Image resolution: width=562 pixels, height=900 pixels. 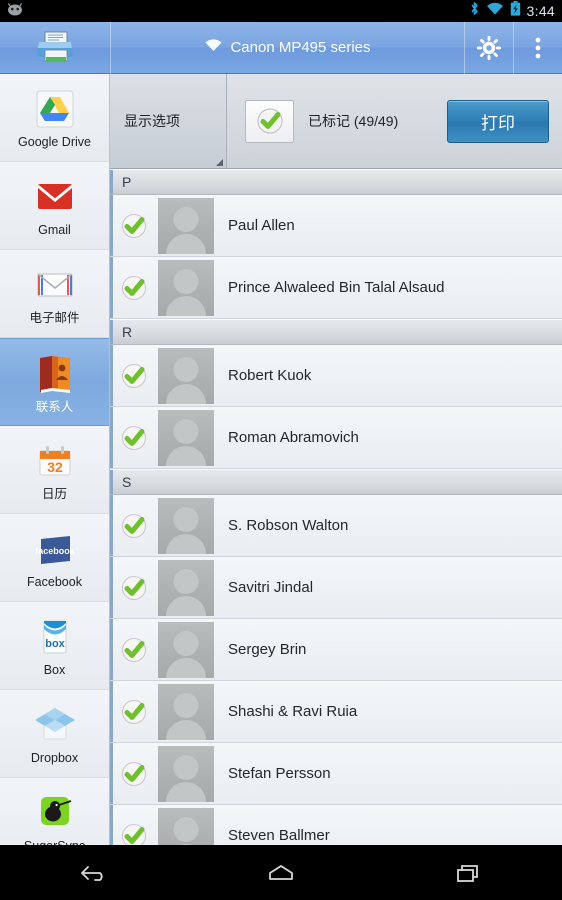 I want to click on printer-selector: Canon MP495 series, so click(x=287, y=48).